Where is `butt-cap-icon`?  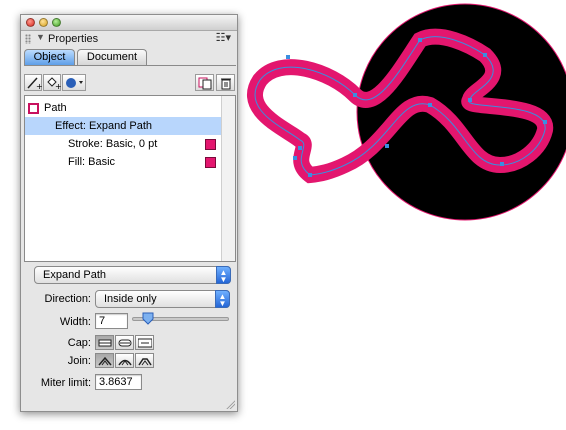 butt-cap-icon is located at coordinates (105, 343).